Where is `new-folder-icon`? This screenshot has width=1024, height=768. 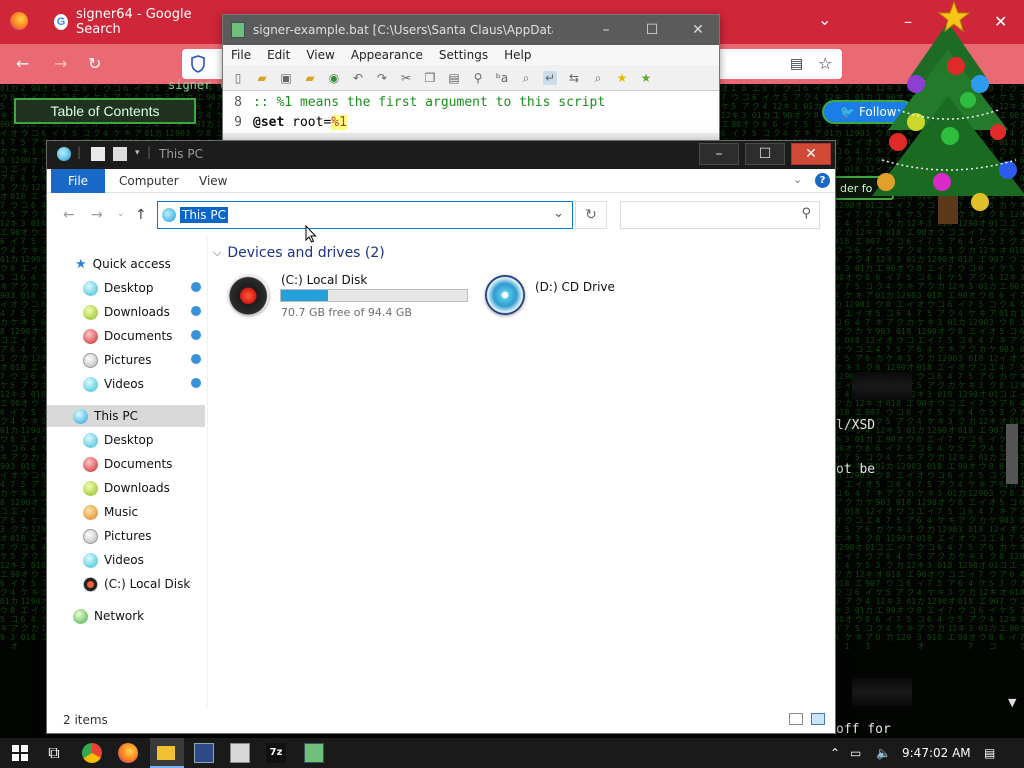 new-folder-icon is located at coordinates (120, 154).